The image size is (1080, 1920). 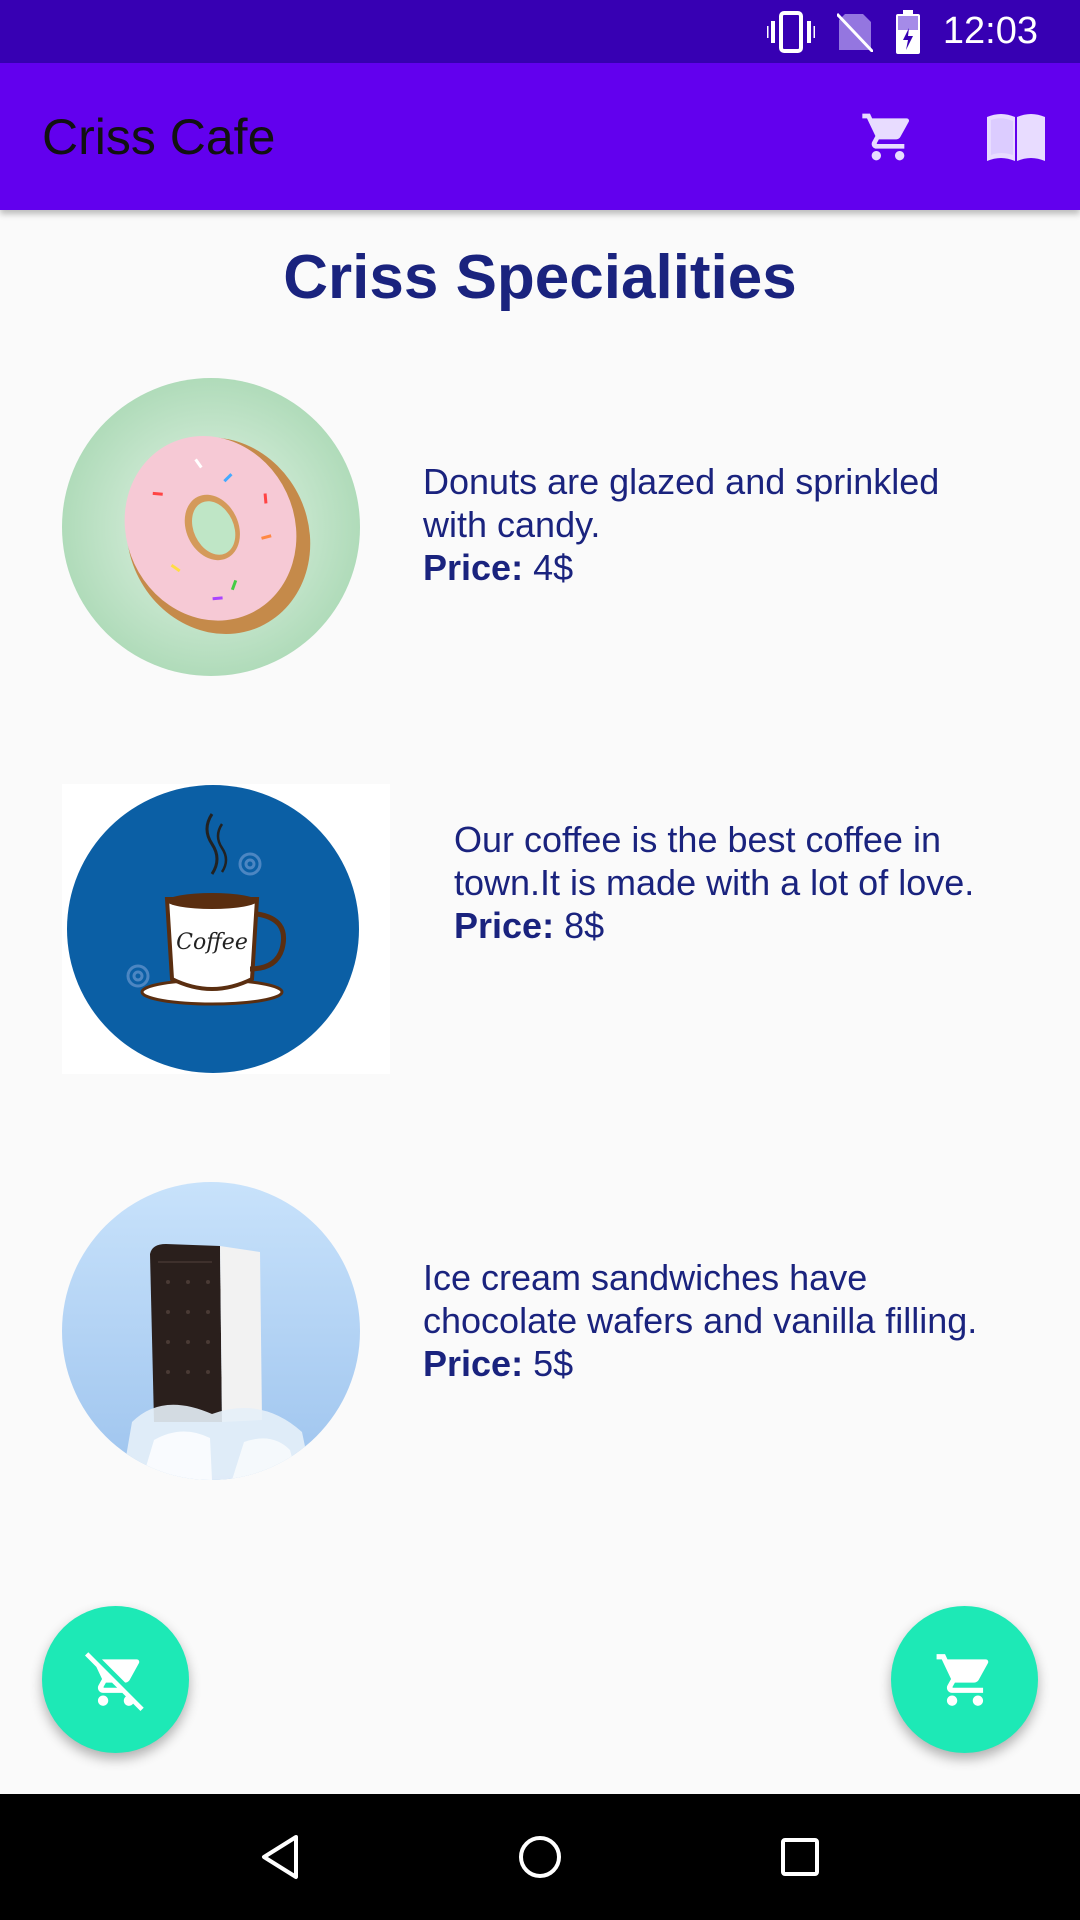 I want to click on home-icon, so click(x=540, y=1857).